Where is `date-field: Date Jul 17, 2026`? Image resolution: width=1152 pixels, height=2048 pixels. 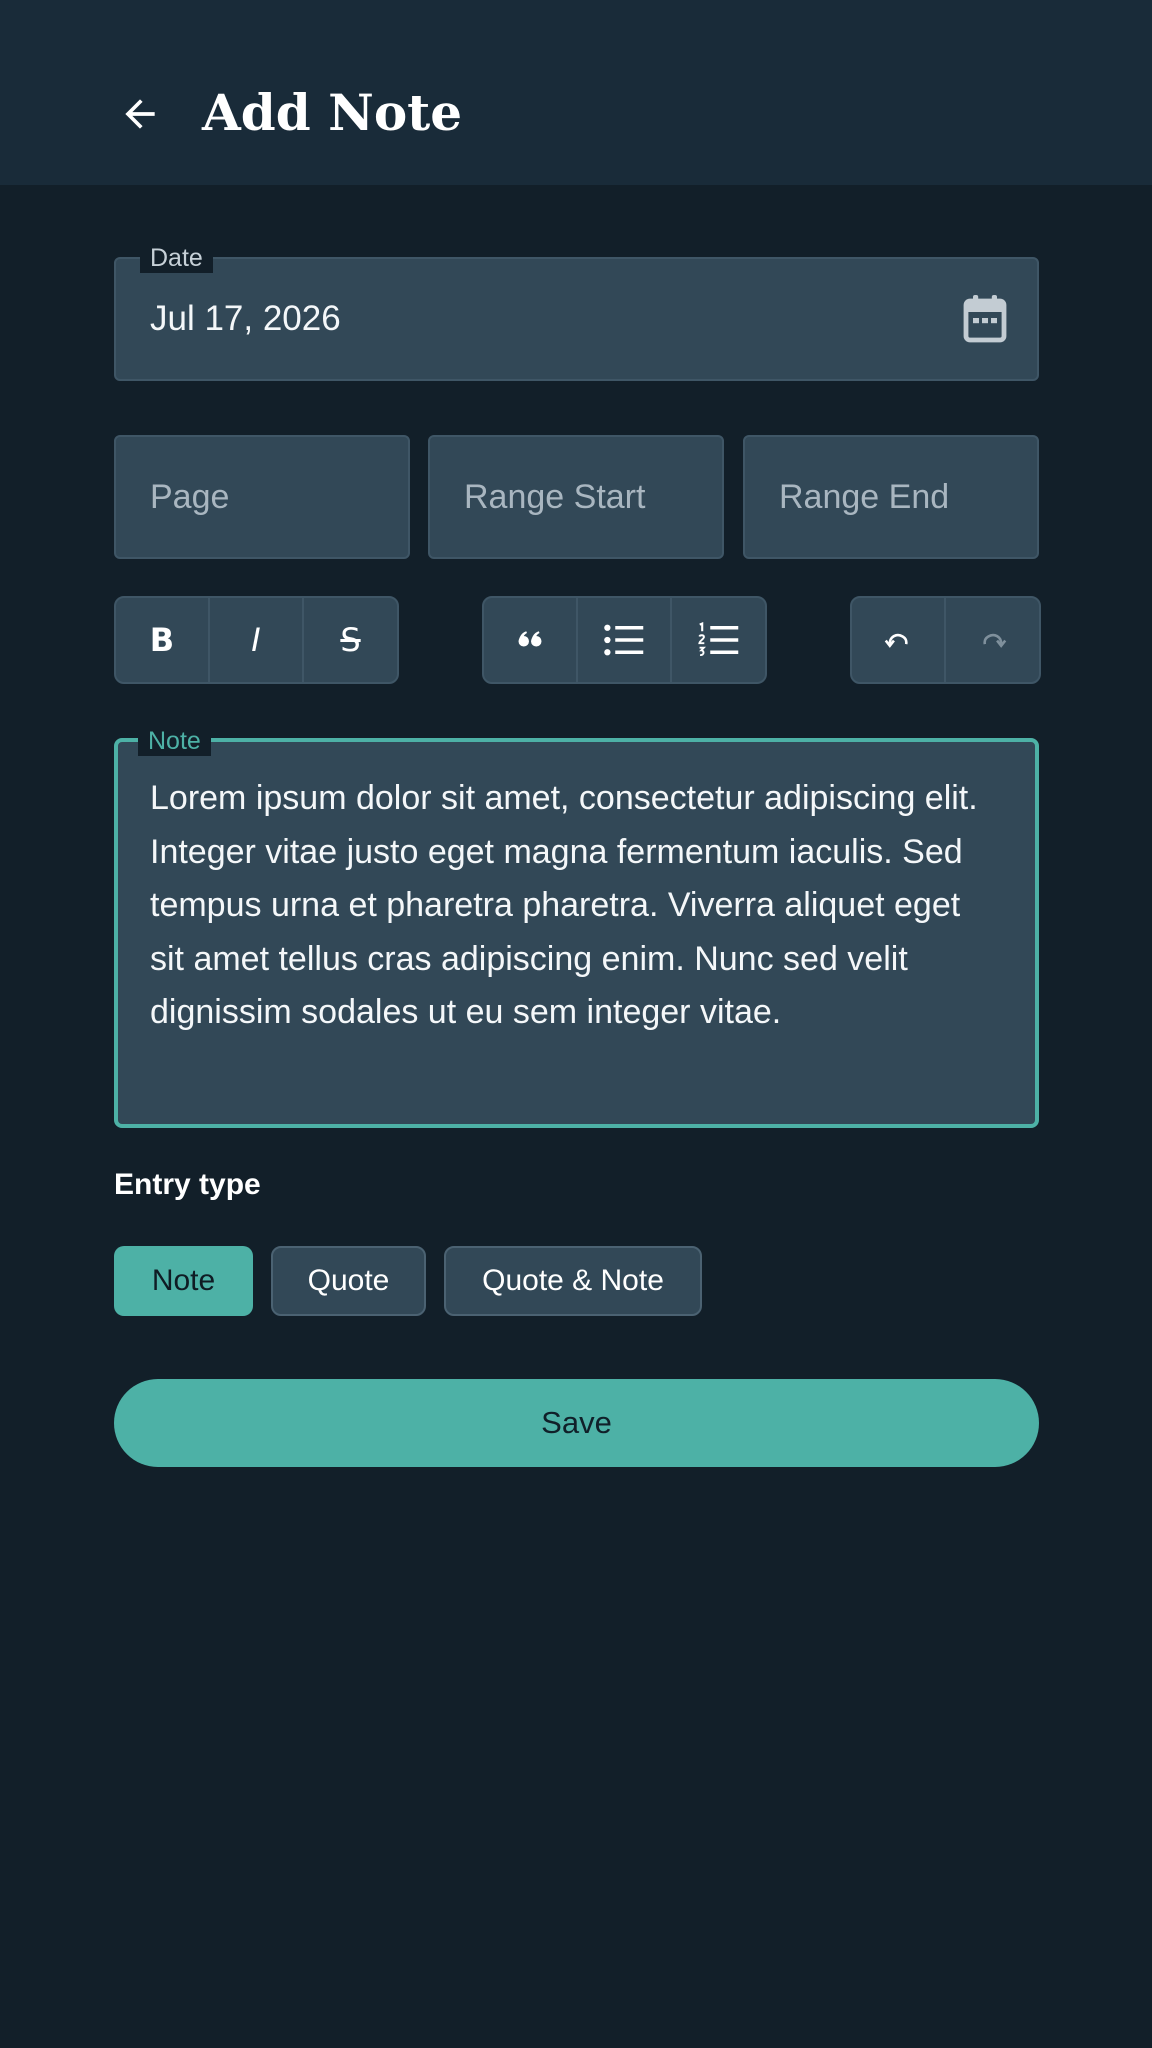
date-field: Date Jul 17, 2026 is located at coordinates (576, 312).